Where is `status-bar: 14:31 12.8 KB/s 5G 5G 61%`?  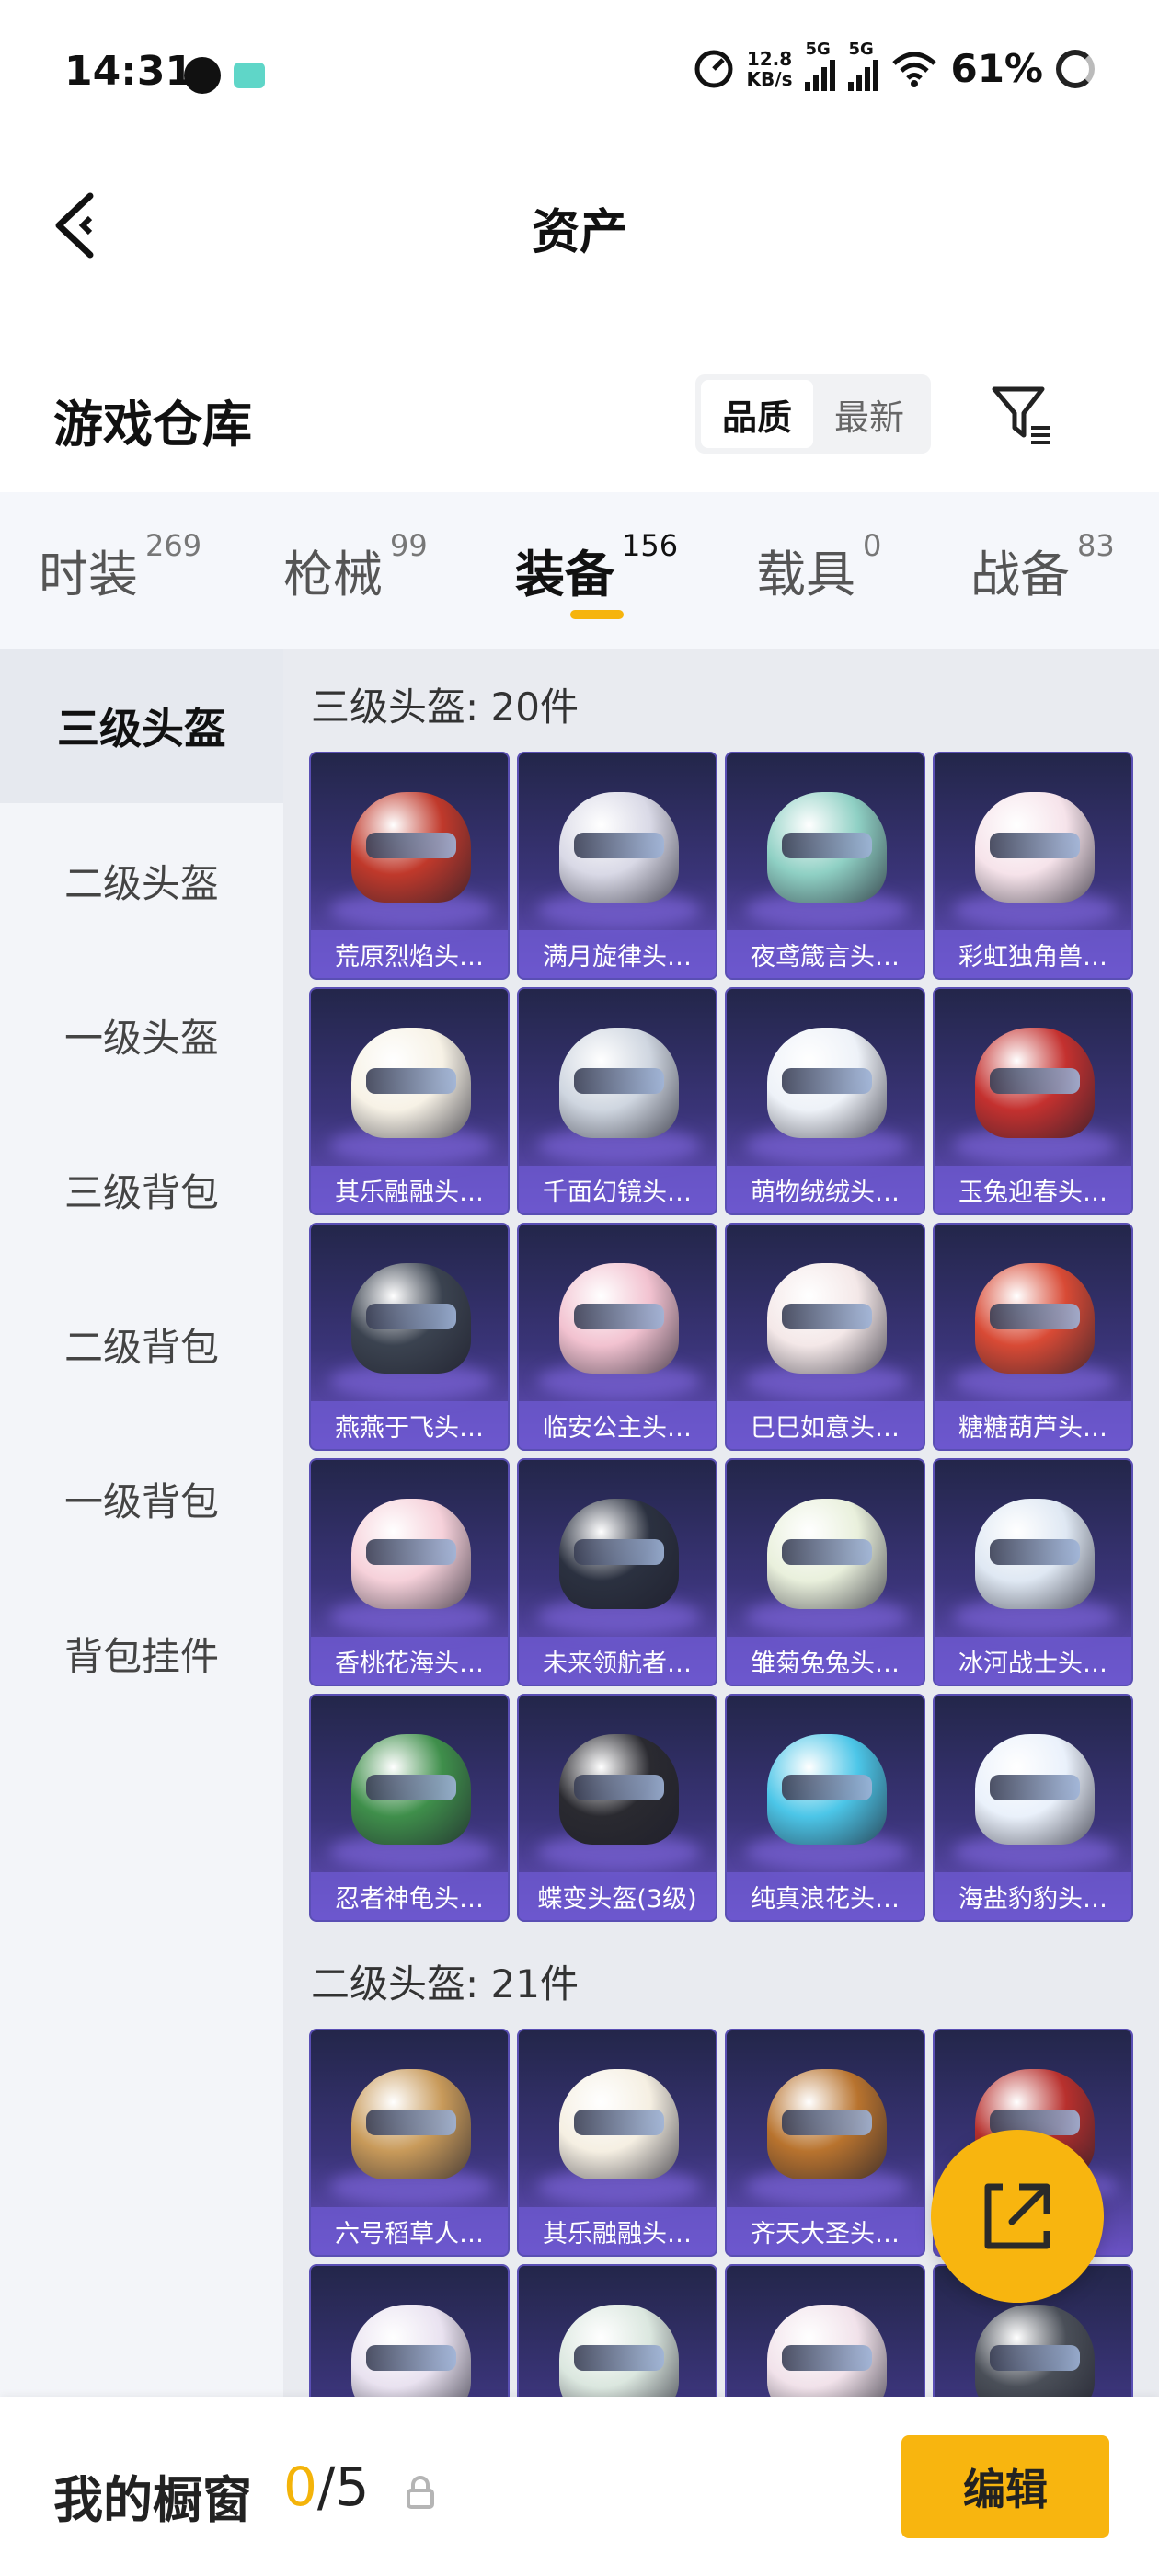
status-bar: 14:31 12.8 KB/s 5G 5G 61% is located at coordinates (579, 78).